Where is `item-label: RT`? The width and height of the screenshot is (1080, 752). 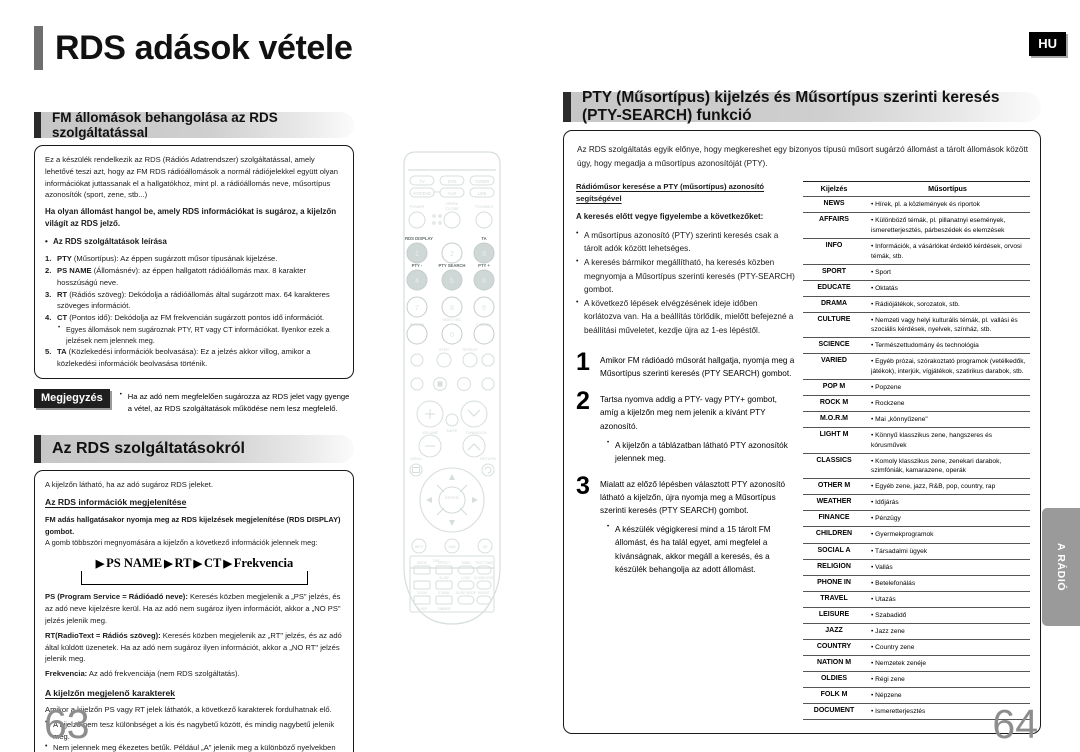
item-label: RT is located at coordinates (62, 294).